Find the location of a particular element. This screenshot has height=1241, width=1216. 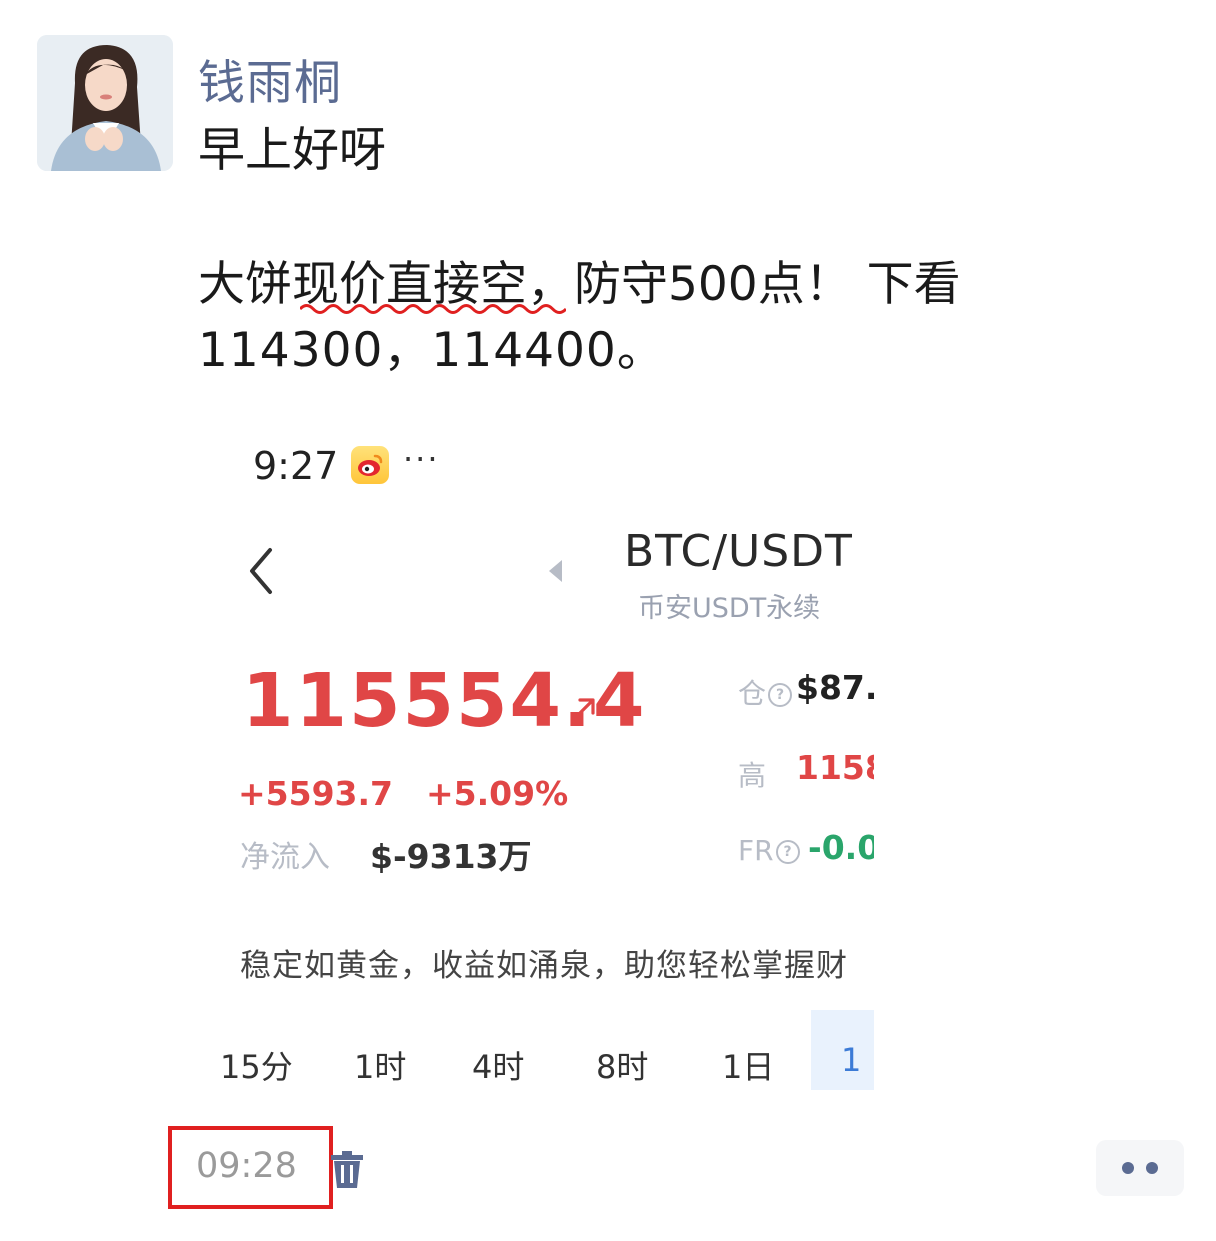

author-name: 钱雨桐 is located at coordinates (270, 78).